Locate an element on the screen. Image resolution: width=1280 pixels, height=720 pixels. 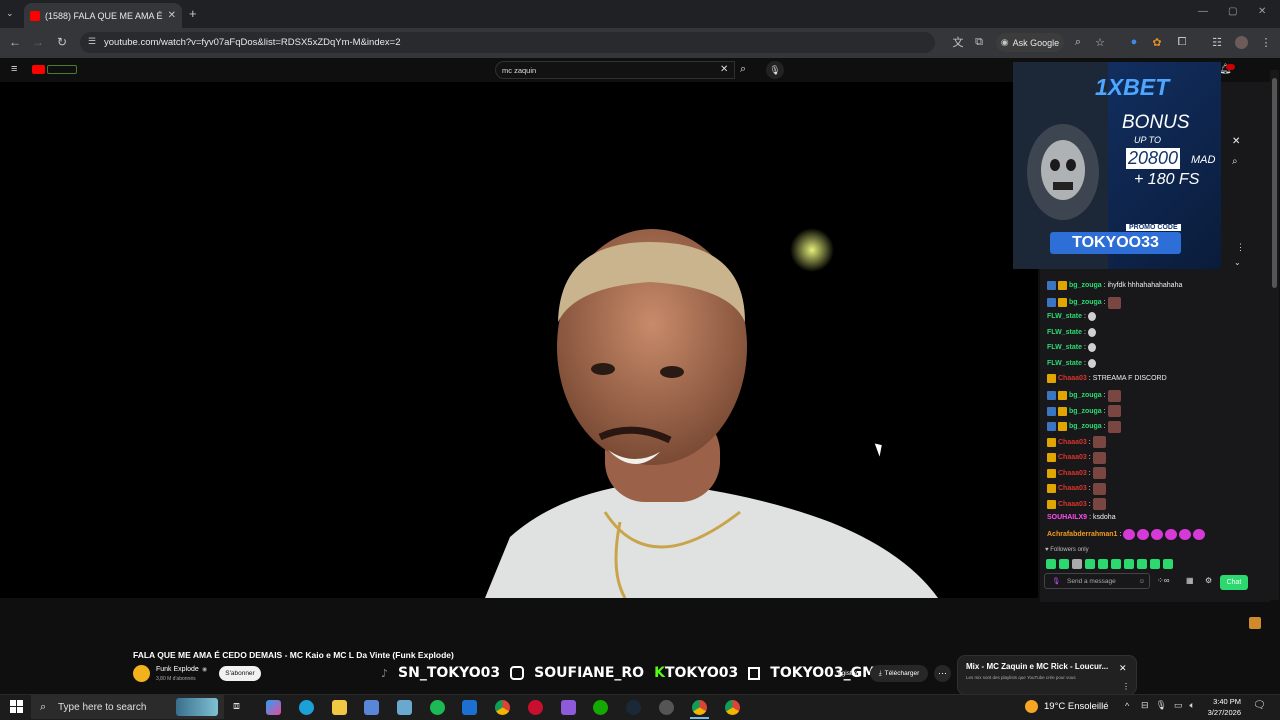
search-input: mc zaquin is located at coordinates (615, 70).